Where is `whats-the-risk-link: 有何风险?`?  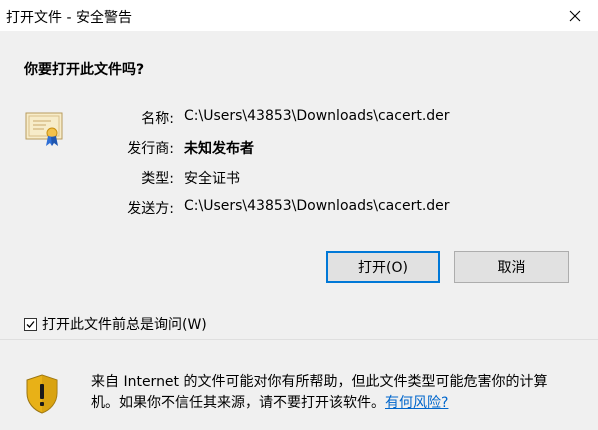 whats-the-risk-link: 有何风险? is located at coordinates (416, 403).